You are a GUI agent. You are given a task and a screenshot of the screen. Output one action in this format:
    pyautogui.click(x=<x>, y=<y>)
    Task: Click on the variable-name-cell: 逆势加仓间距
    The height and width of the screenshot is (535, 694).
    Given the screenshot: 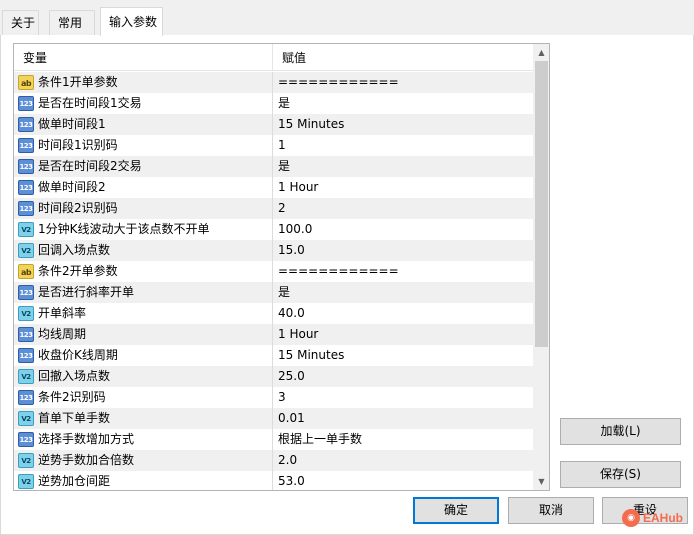 What is the action you would take?
    pyautogui.click(x=74, y=481)
    